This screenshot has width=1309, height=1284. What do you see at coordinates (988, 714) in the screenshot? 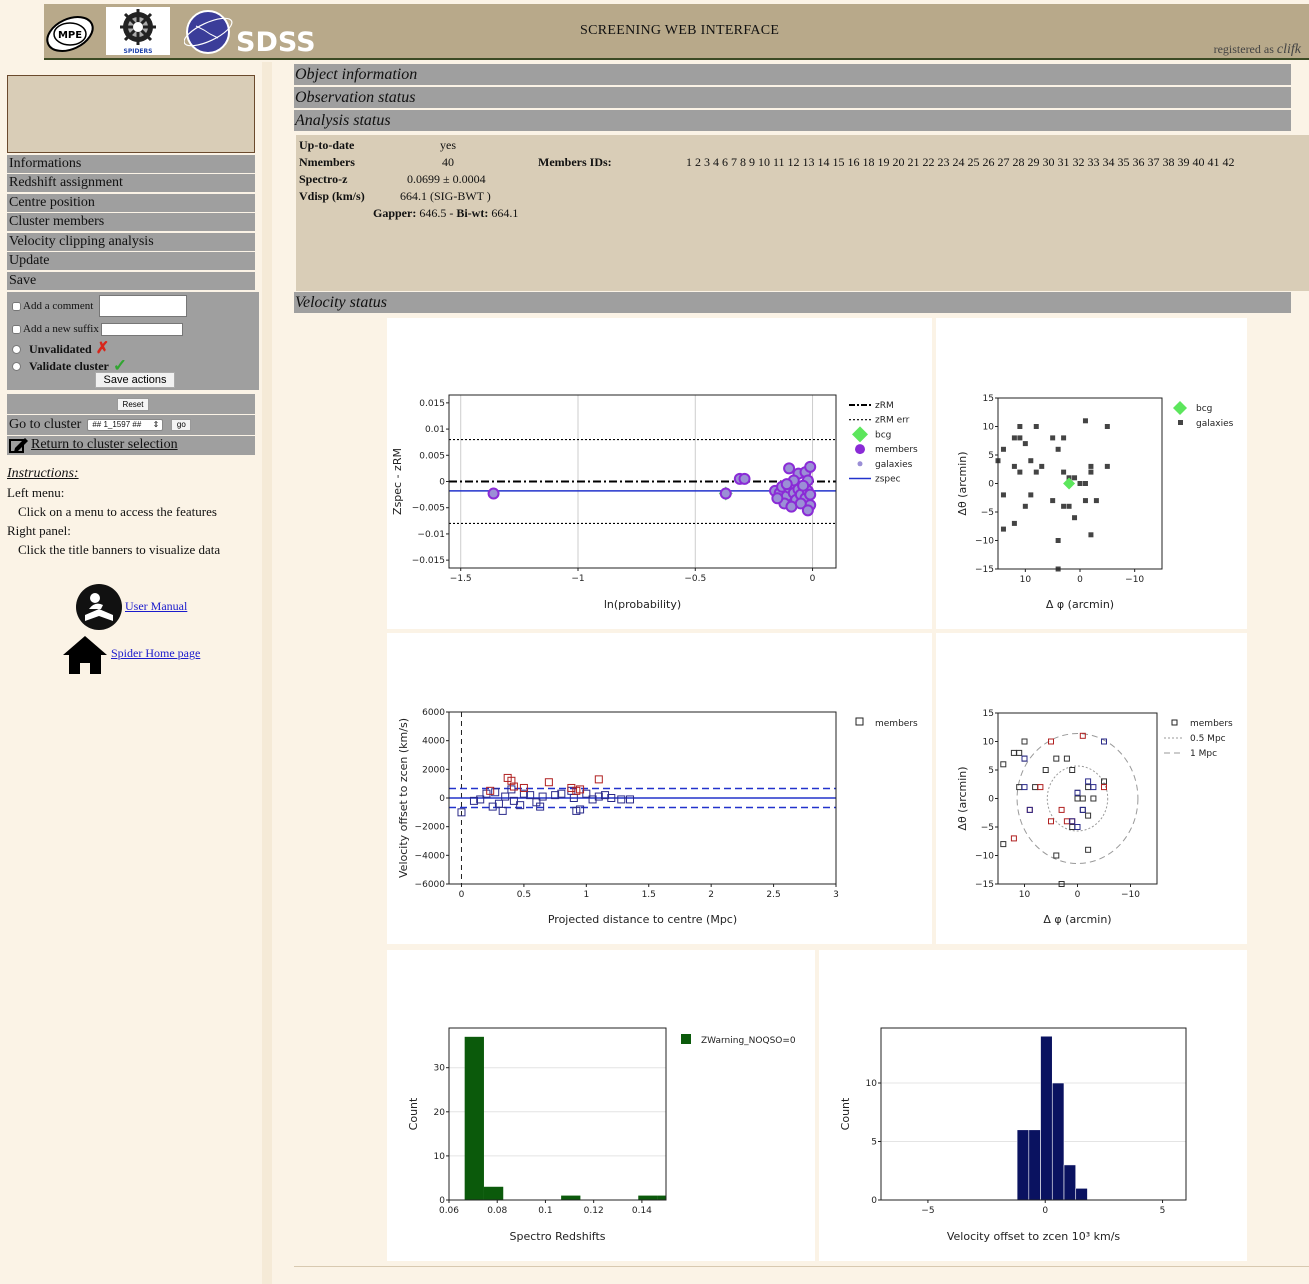
I see `y-tick-label: 15` at bounding box center [988, 714].